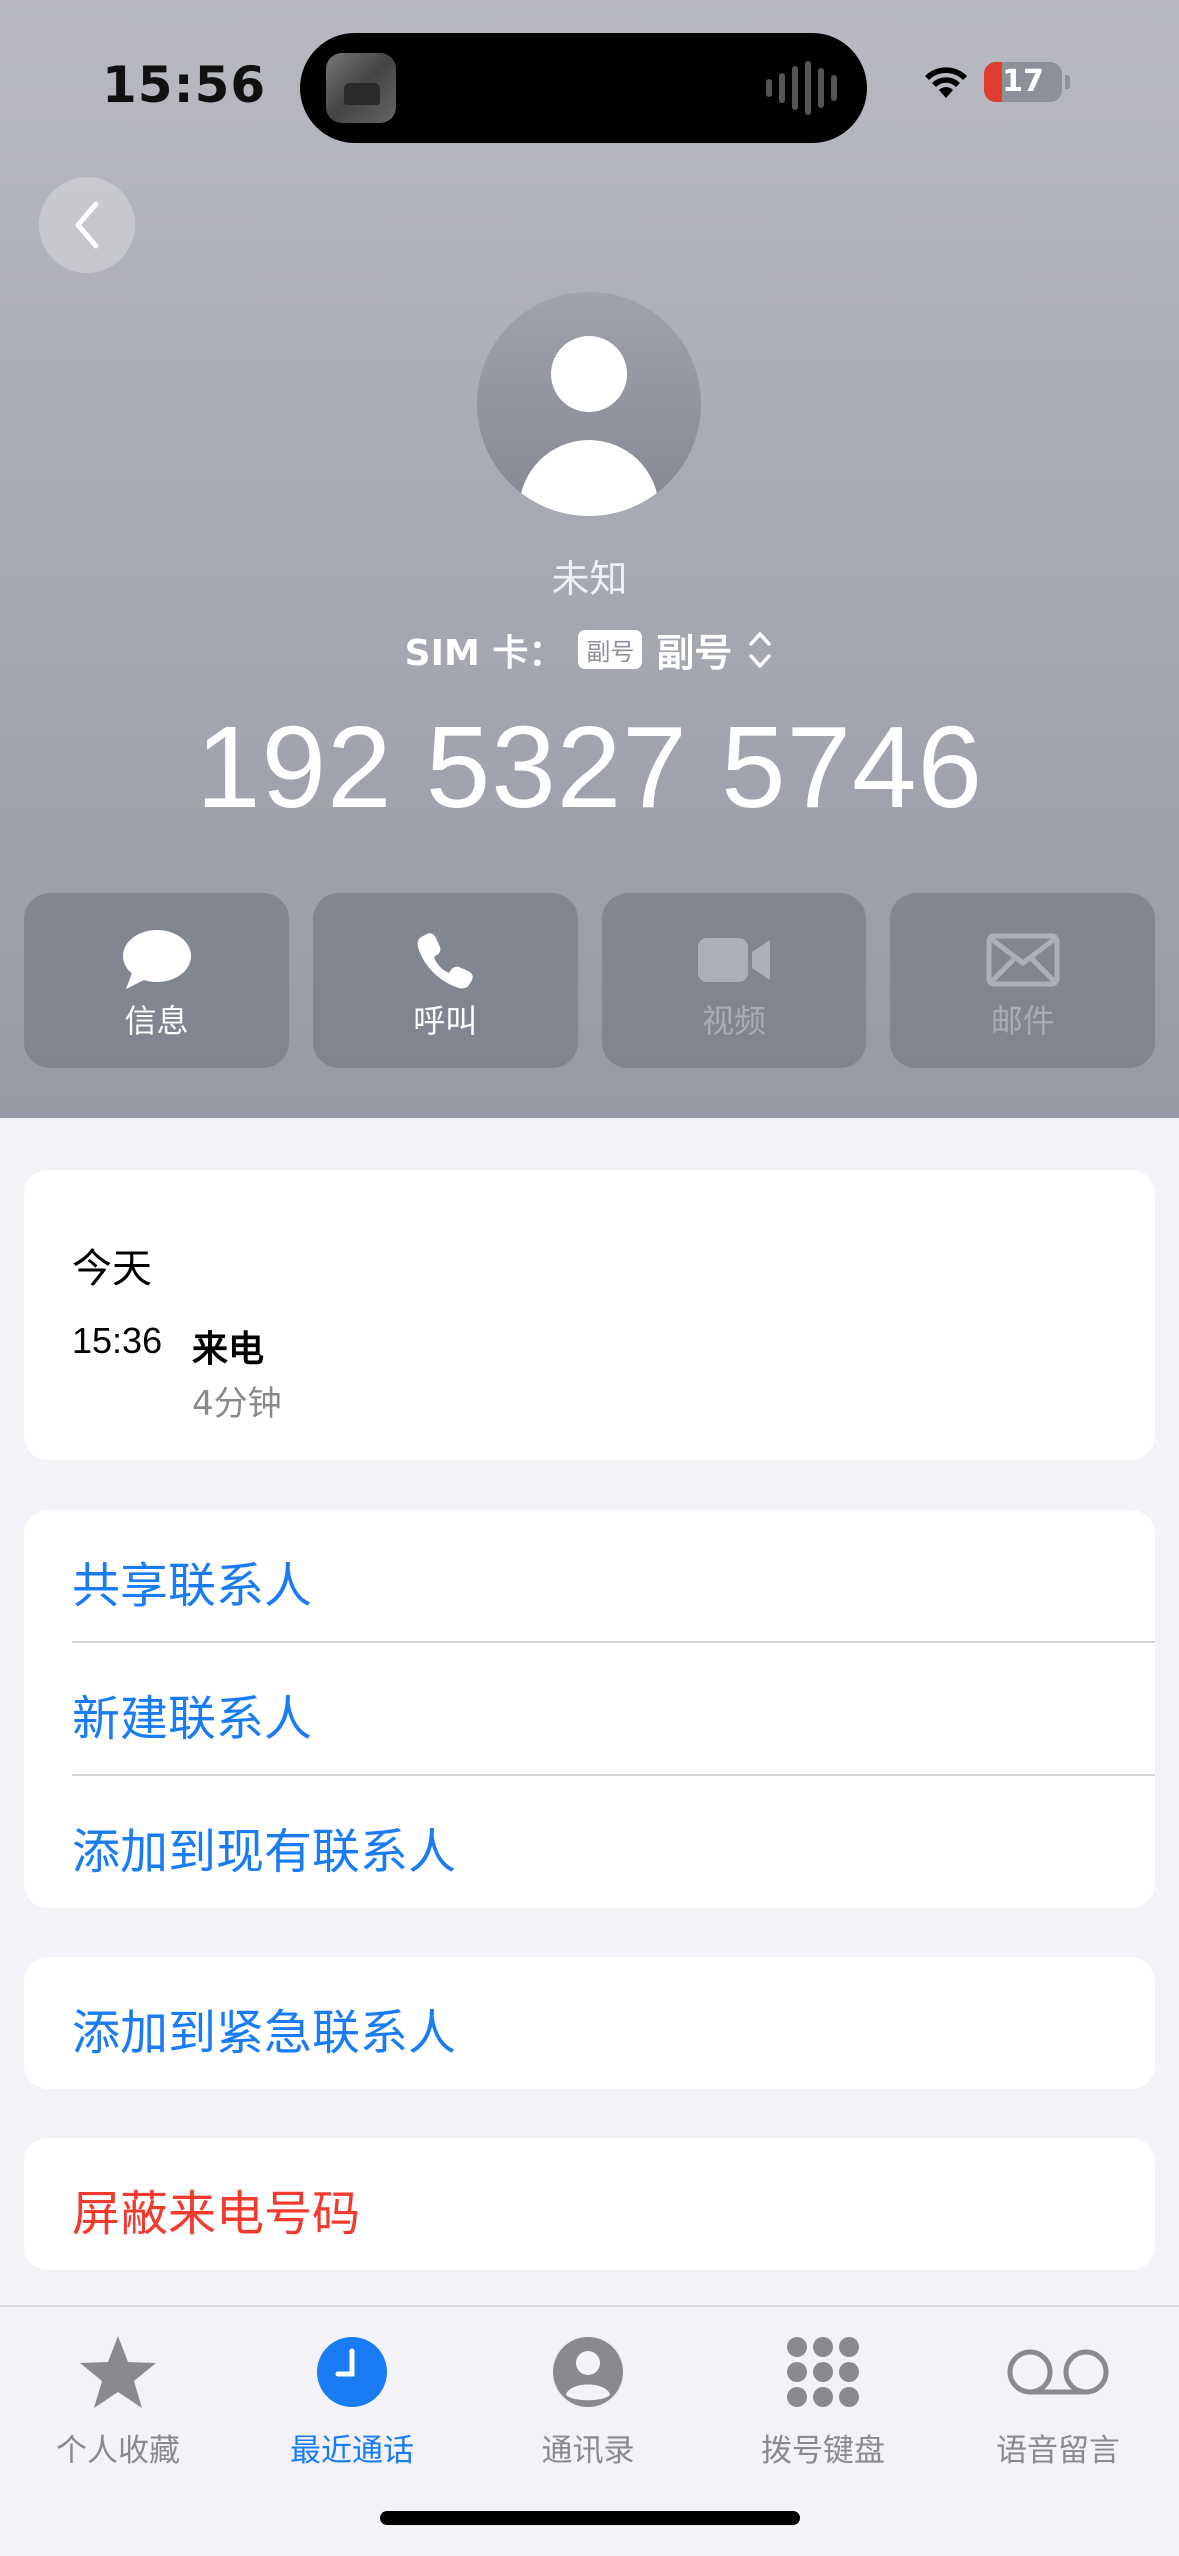  I want to click on contact-avatar, so click(589, 404).